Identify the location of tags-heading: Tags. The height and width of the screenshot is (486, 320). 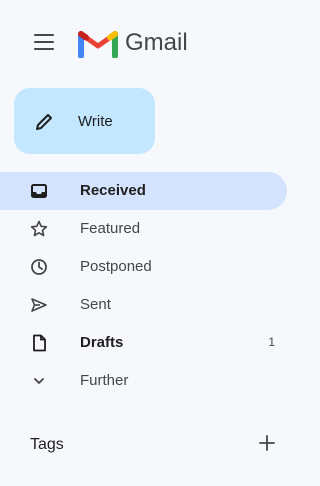
(47, 444).